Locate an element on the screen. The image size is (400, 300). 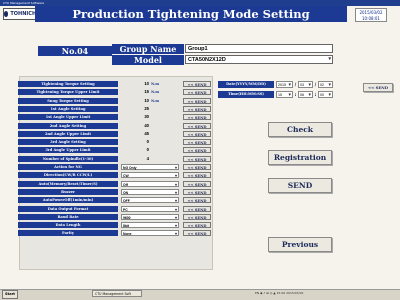
logo-text: TOHNICHI is located at coordinates (24, 14).